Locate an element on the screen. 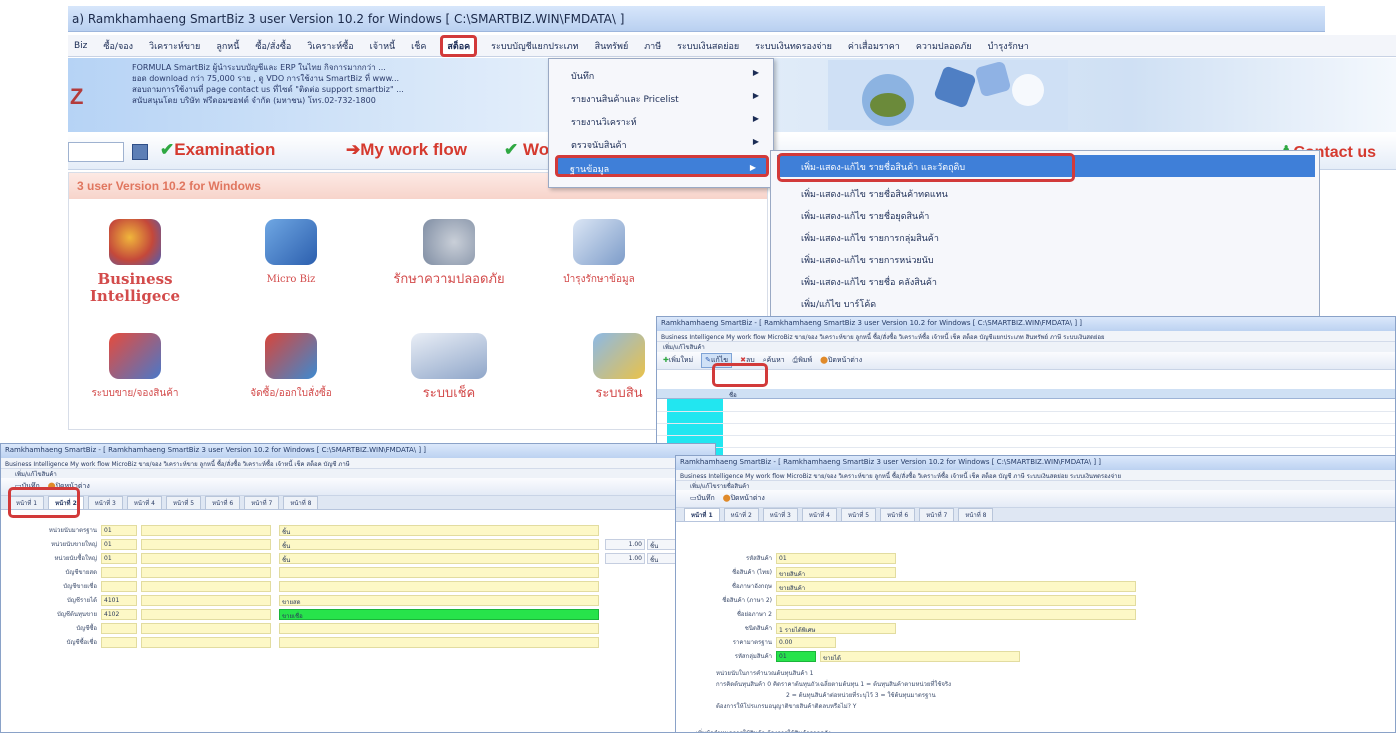 This screenshot has height=733, width=1396. grid-line is located at coordinates (1026, 423).